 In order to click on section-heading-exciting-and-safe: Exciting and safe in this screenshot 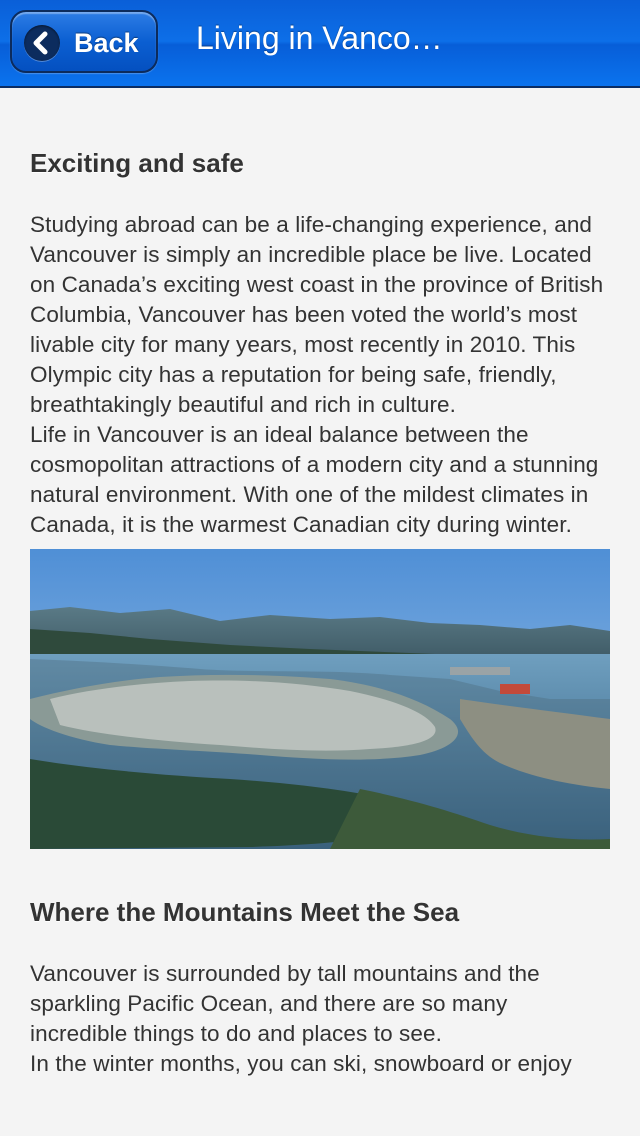, I will do `click(137, 163)`.